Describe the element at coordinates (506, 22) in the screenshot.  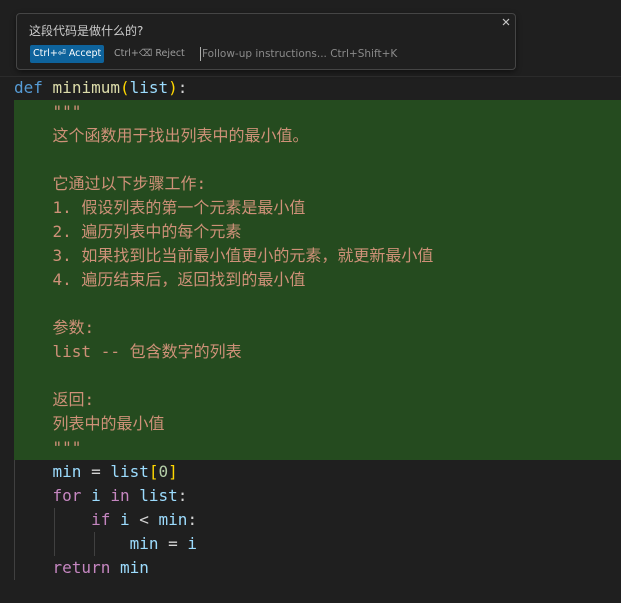
I see `close-icon` at that location.